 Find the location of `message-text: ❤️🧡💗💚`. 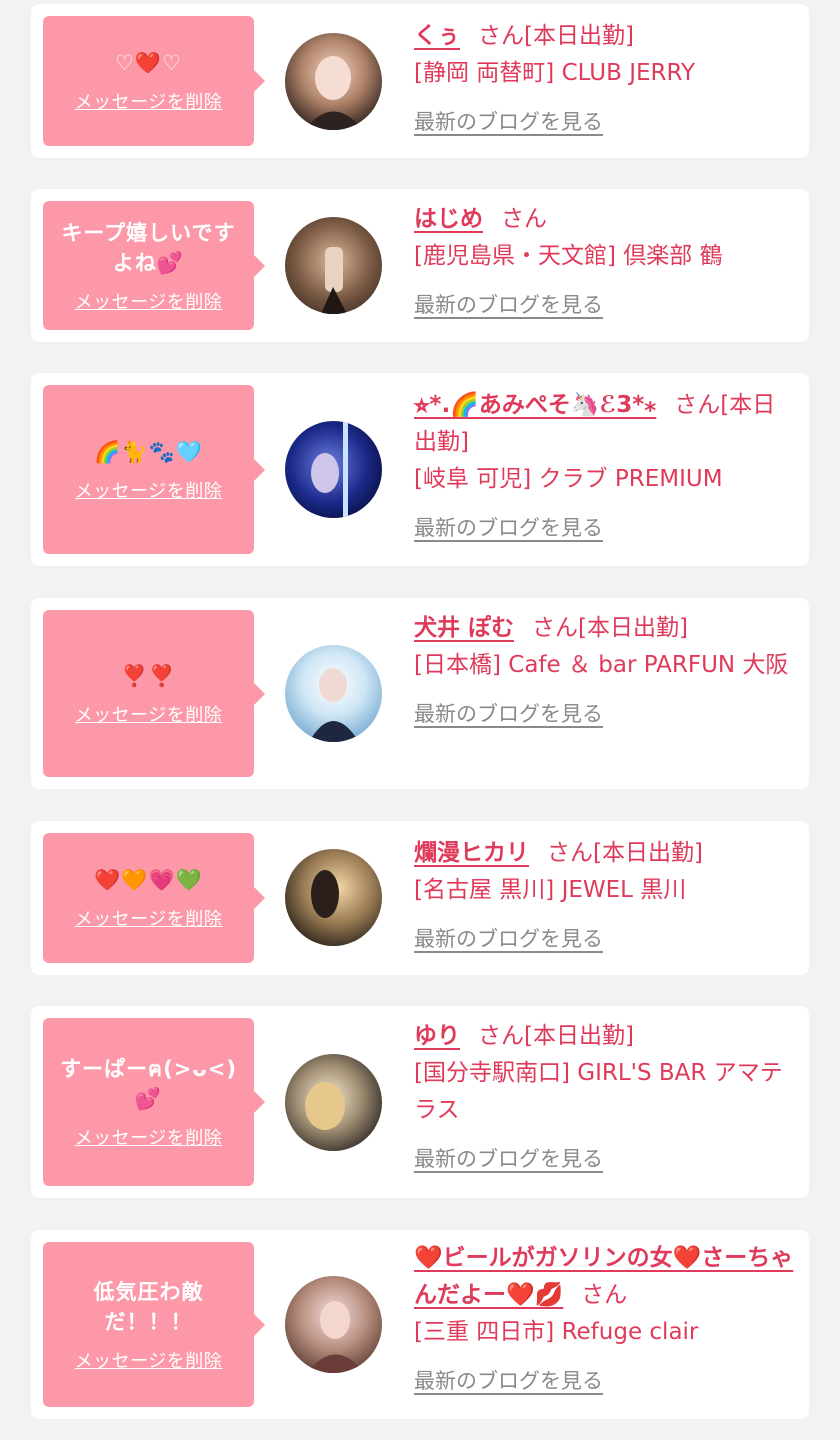

message-text: ❤️🧡💗💚 is located at coordinates (148, 880).